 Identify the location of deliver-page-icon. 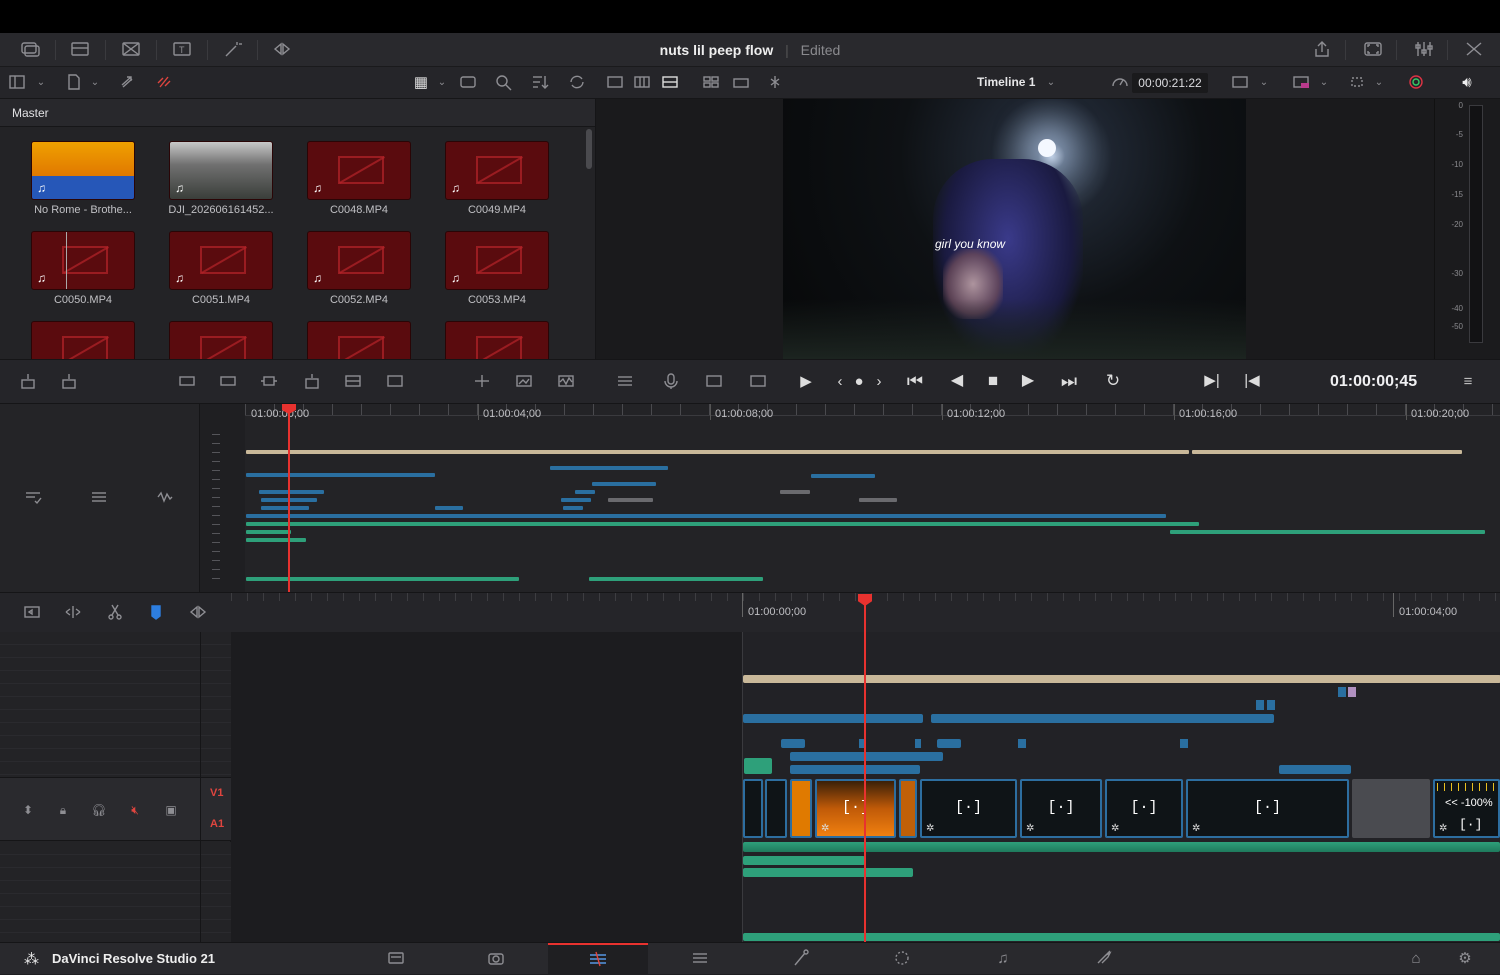
(1104, 959).